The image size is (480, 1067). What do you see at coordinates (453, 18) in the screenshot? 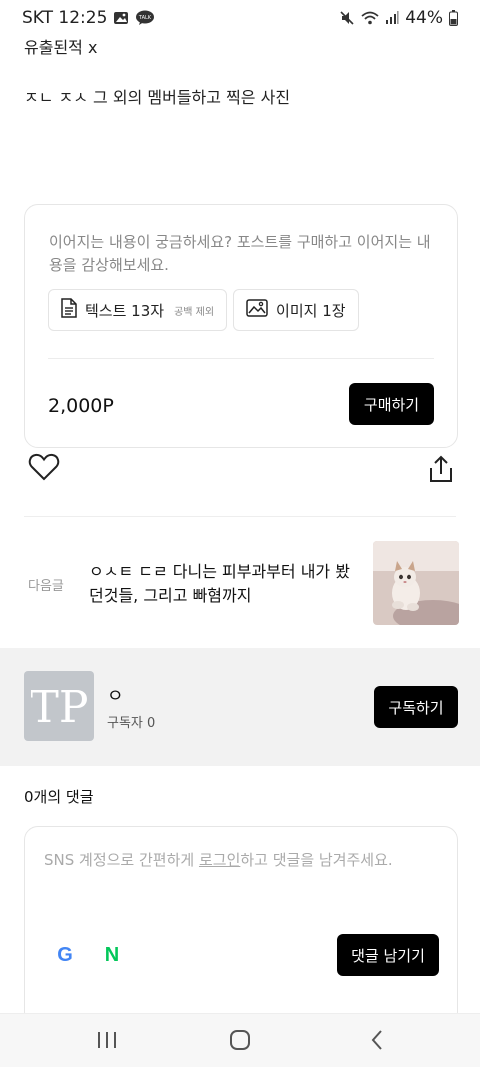
I see `battery-icon` at bounding box center [453, 18].